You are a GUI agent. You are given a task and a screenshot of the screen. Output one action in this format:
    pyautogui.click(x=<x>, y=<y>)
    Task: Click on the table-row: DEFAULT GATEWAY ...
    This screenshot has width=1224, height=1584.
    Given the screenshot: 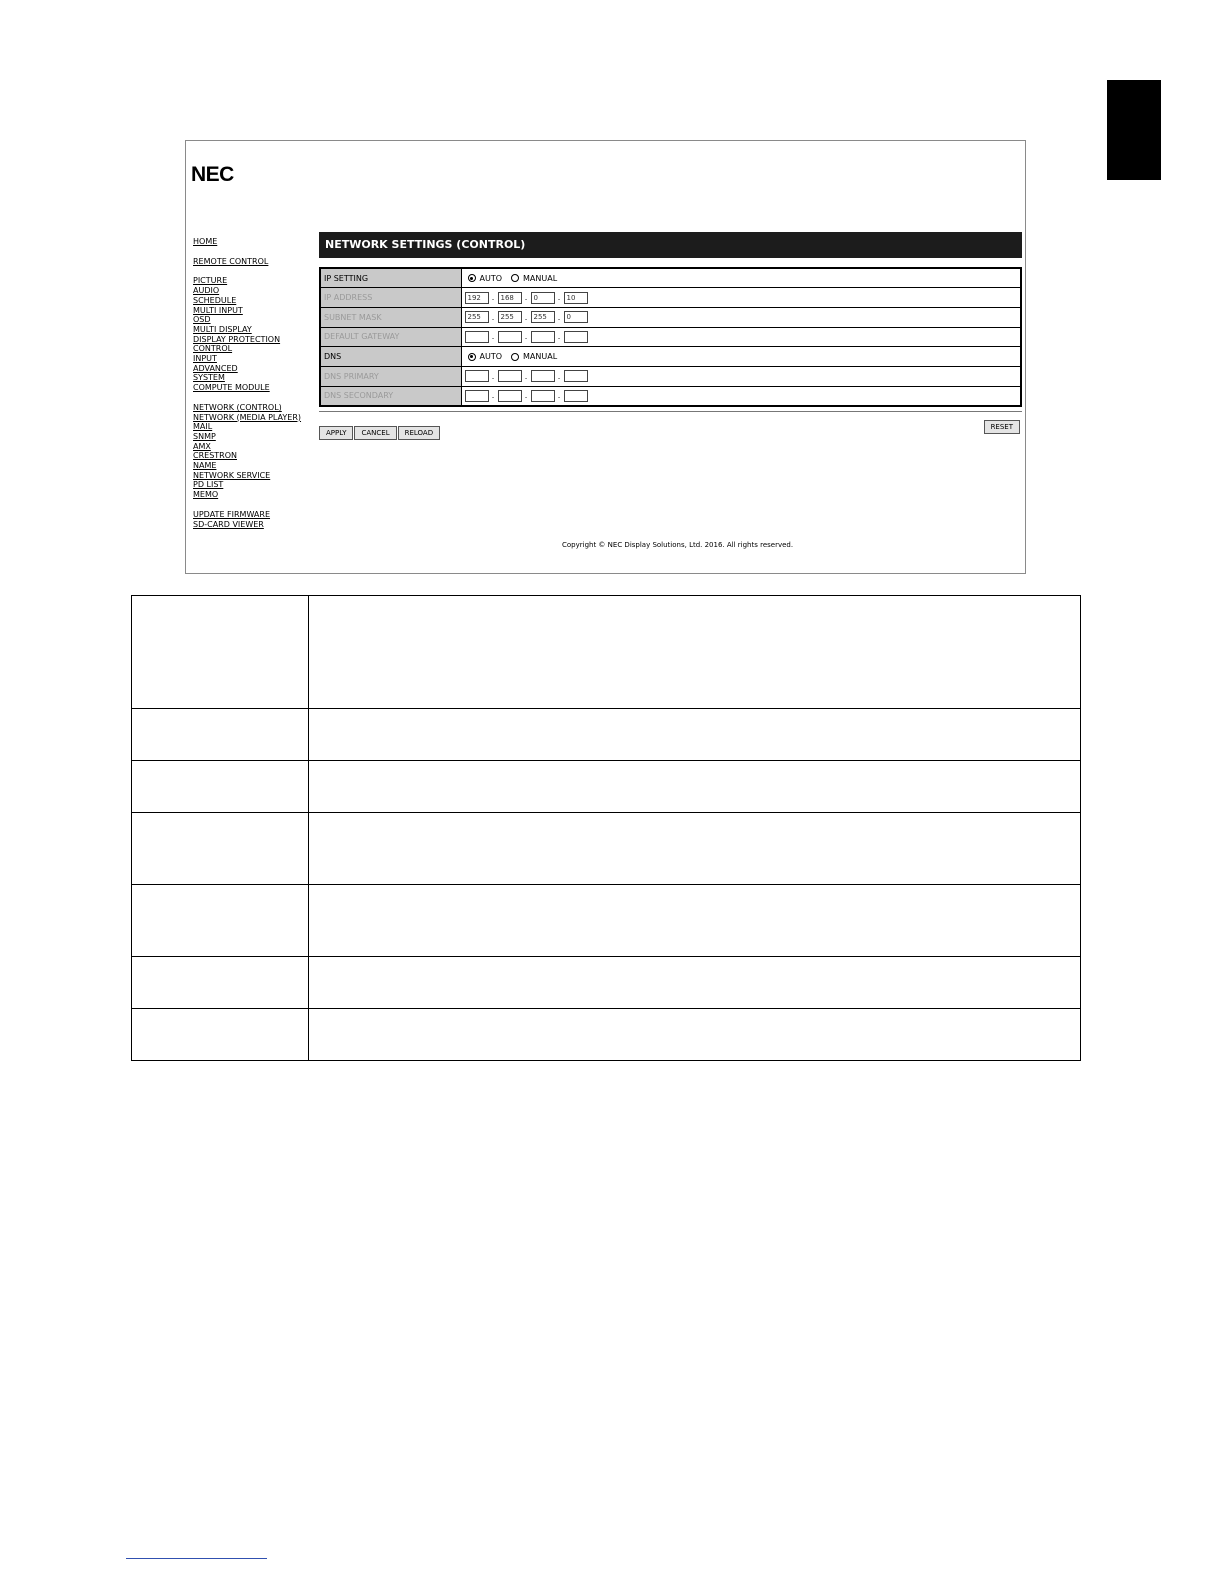 What is the action you would take?
    pyautogui.click(x=670, y=337)
    